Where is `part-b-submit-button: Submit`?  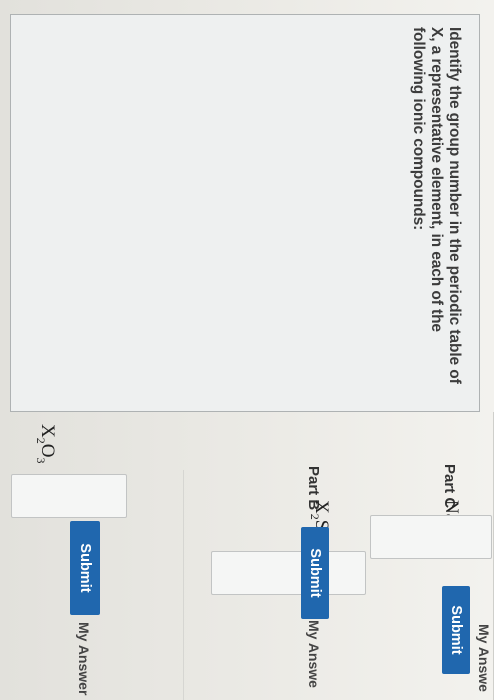 part-b-submit-button: Submit is located at coordinates (315, 573).